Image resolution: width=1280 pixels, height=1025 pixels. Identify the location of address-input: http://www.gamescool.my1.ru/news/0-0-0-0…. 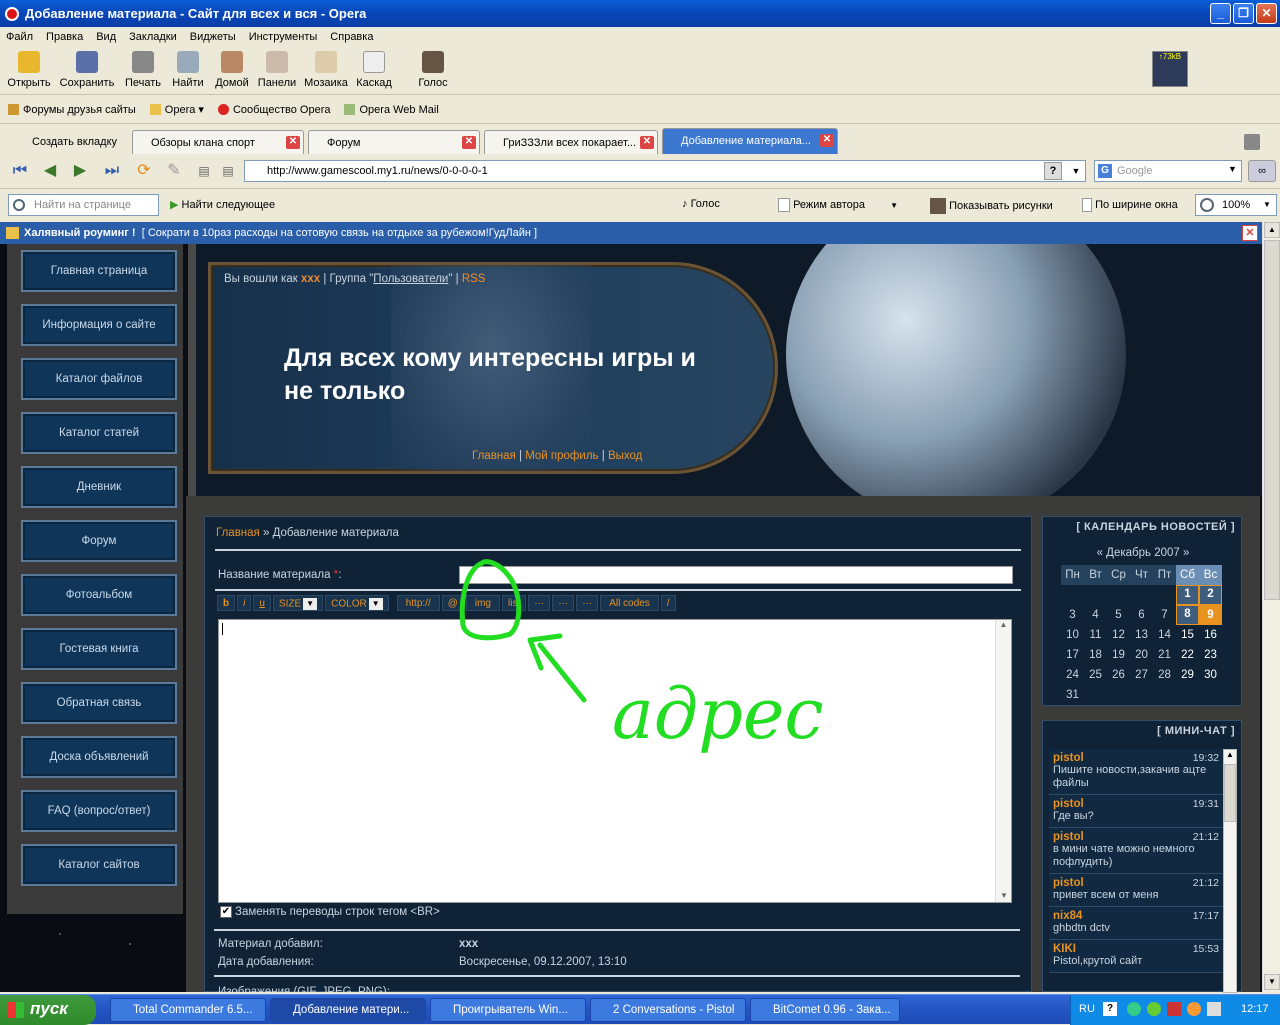
(665, 171).